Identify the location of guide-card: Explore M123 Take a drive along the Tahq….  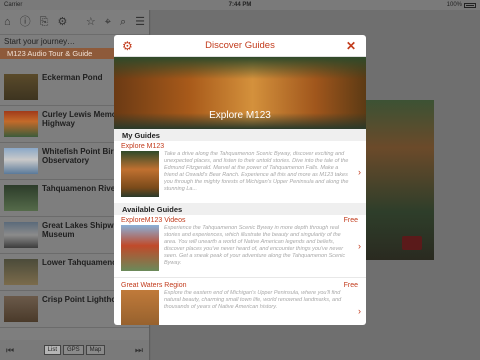
(240, 170).